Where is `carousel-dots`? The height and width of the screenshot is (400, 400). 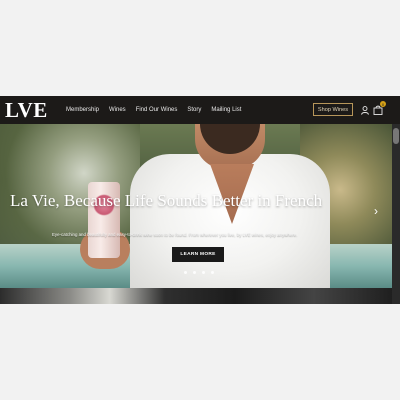
carousel-dots is located at coordinates (199, 272).